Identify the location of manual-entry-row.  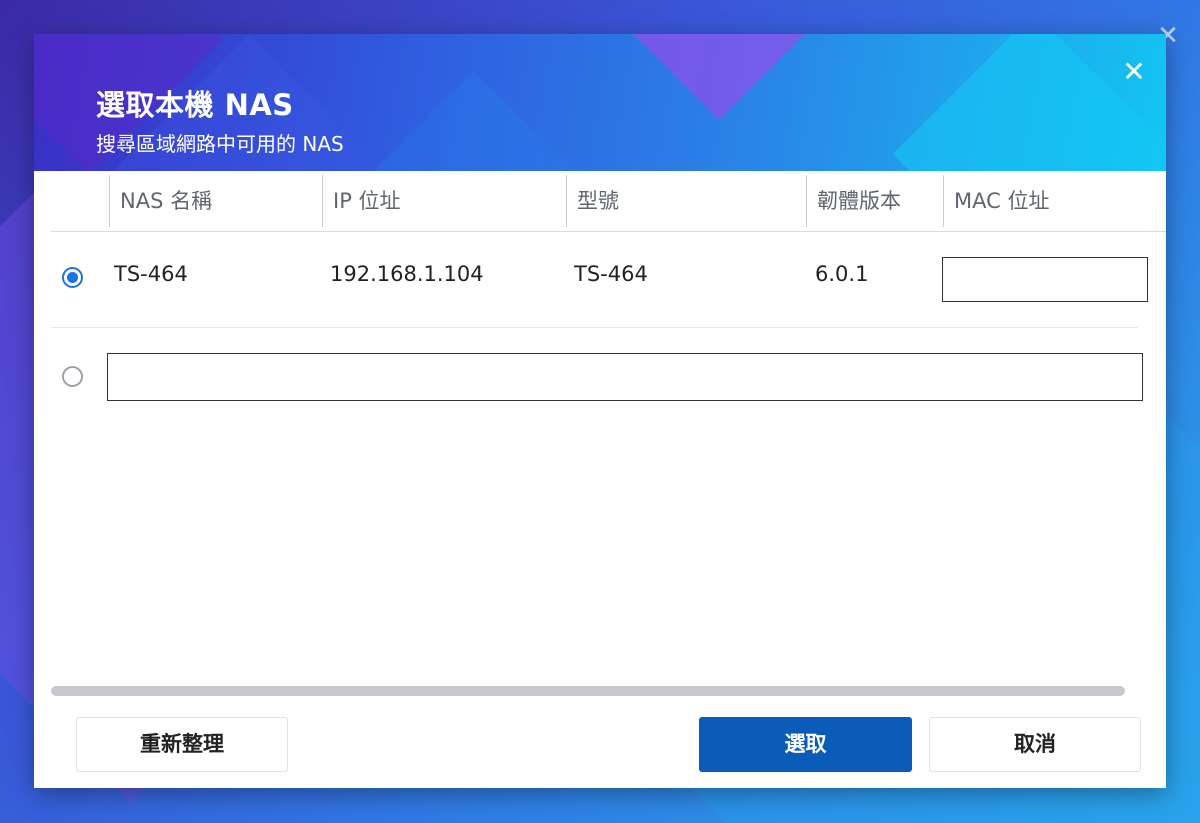
(601, 377).